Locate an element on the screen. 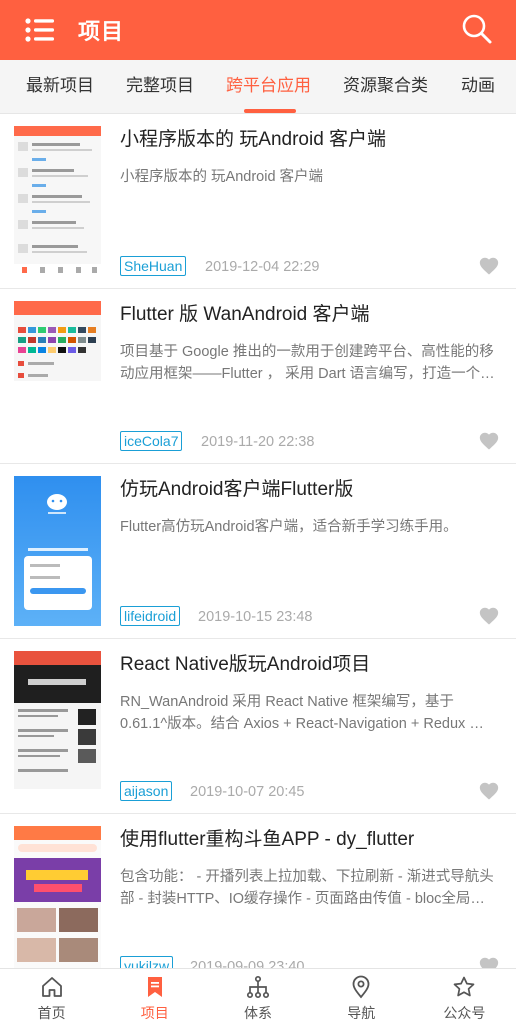 This screenshot has height=1028, width=516. menu-icon is located at coordinates (39, 30).